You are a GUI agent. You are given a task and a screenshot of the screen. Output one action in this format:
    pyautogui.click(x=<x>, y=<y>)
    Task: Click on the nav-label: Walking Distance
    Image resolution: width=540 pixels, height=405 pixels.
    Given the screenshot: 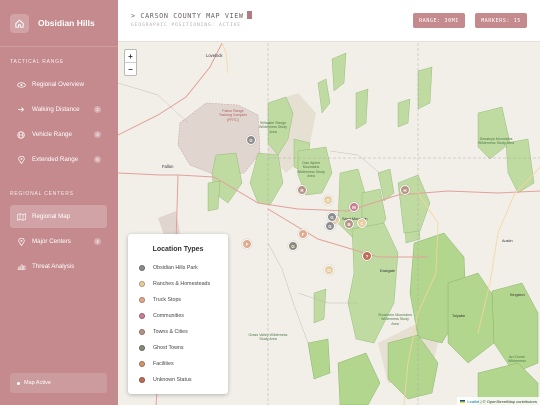 What is the action you would take?
    pyautogui.click(x=56, y=109)
    